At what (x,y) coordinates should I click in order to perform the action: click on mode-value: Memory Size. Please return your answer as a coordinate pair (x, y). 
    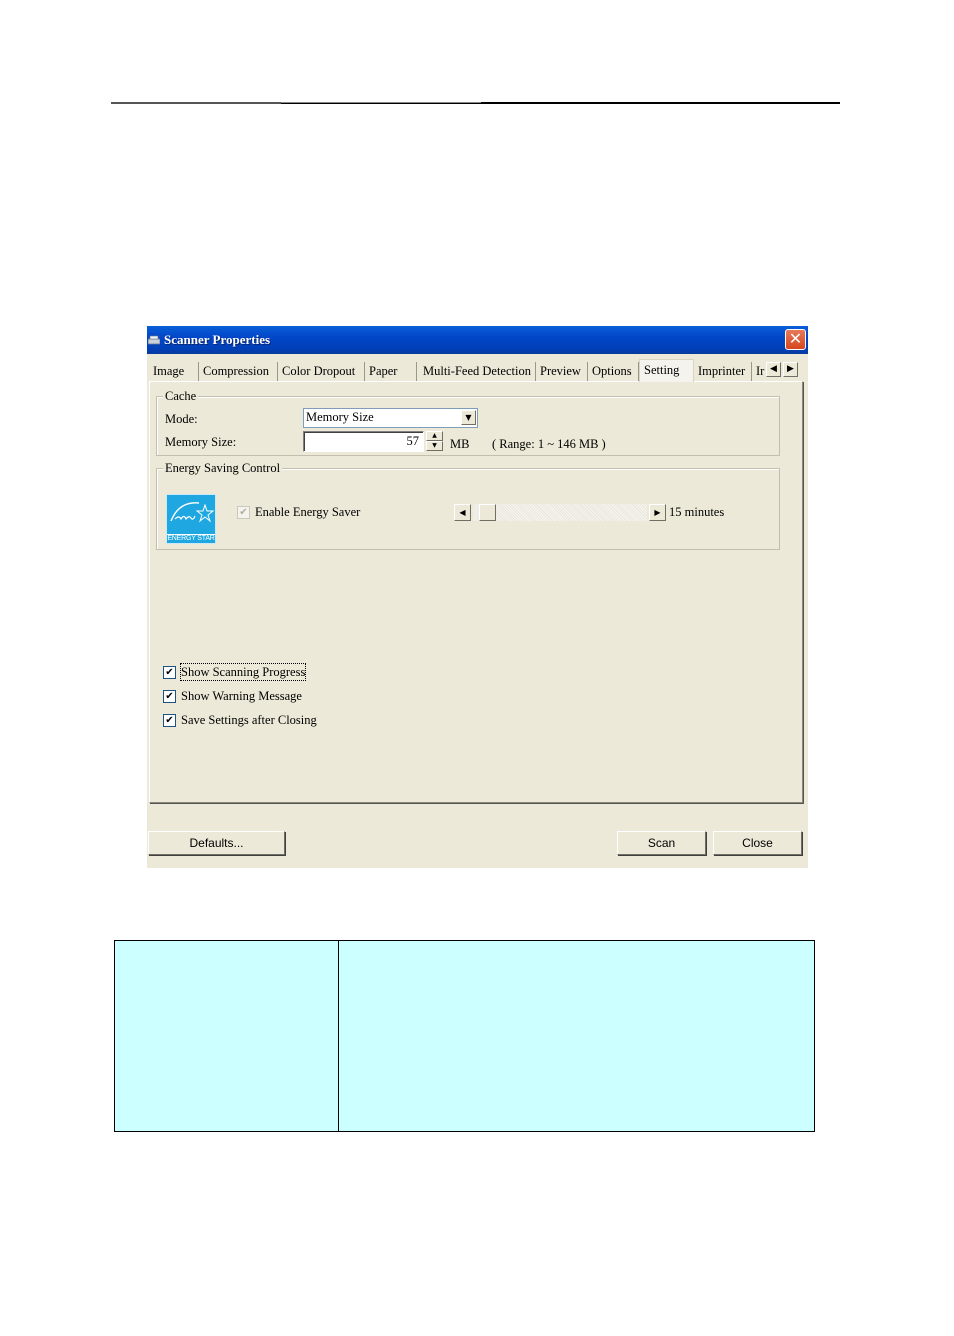
    Looking at the image, I should click on (340, 417).